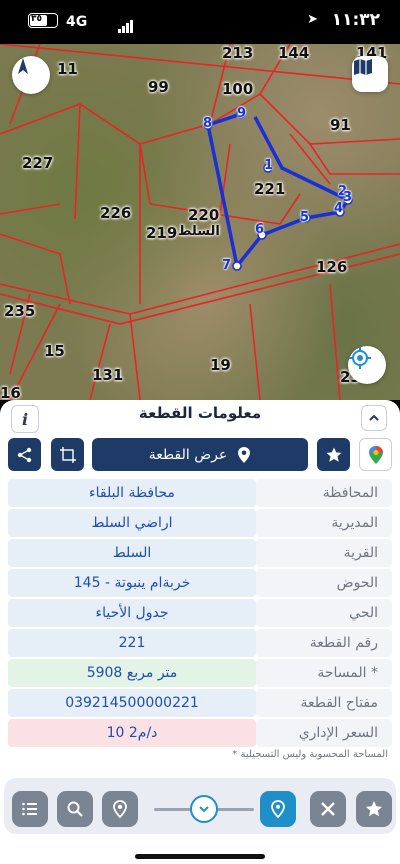 This screenshot has height=864, width=400. I want to click on parcel-number: 226, so click(116, 213).